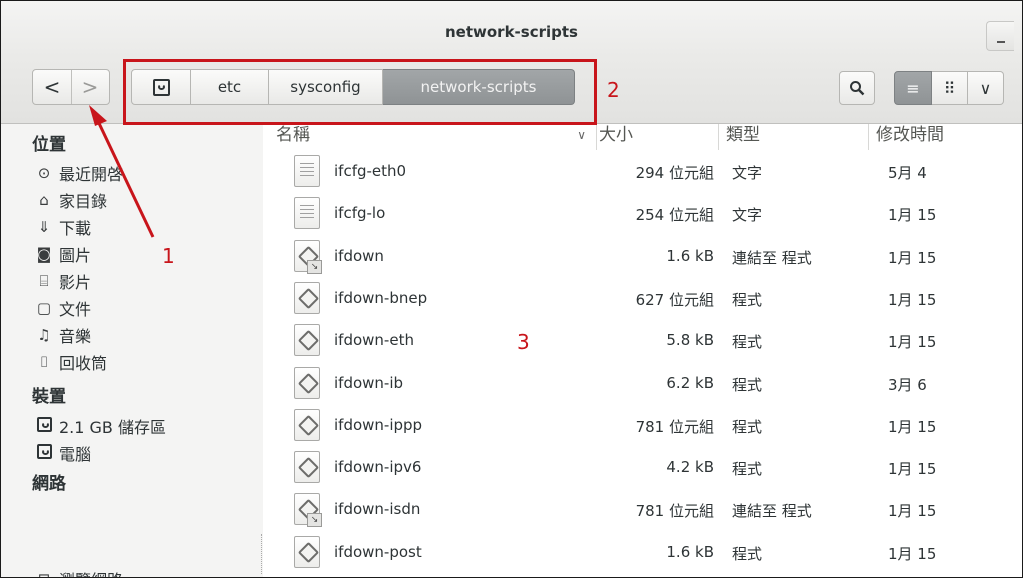 This screenshot has height=578, width=1023. I want to click on sidebar-item-pictures: ◙ 圖片, so click(63, 254).